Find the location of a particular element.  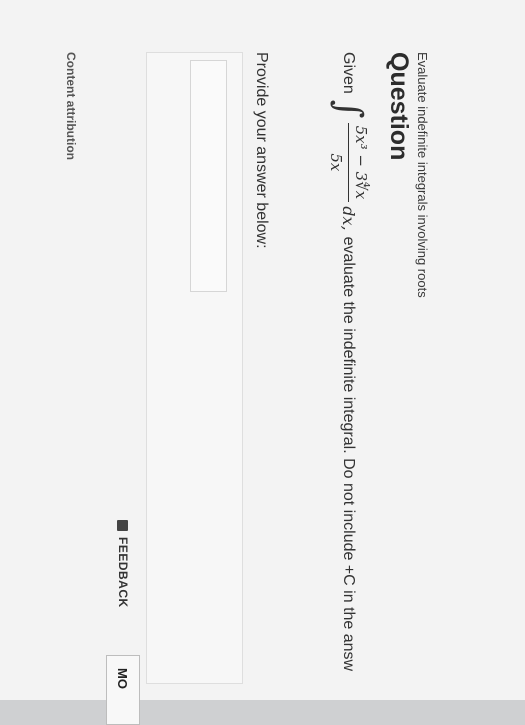

question-heading: Question is located at coordinates (399, 106).